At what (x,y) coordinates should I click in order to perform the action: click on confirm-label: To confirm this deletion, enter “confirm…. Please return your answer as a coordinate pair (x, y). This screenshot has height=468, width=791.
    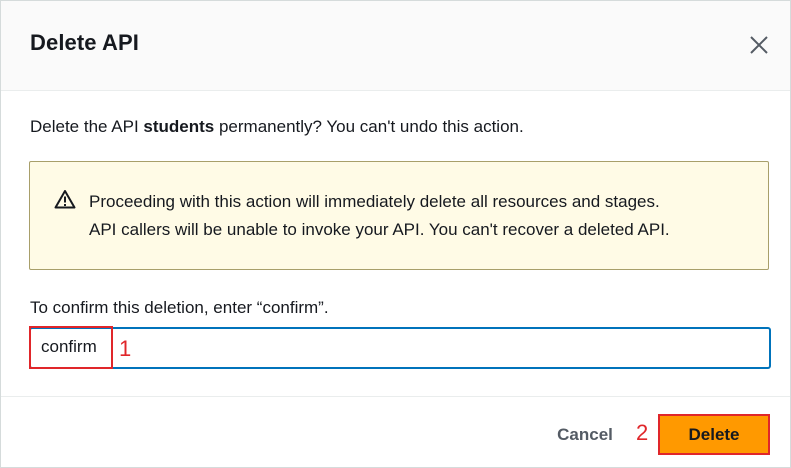
    Looking at the image, I should click on (179, 307).